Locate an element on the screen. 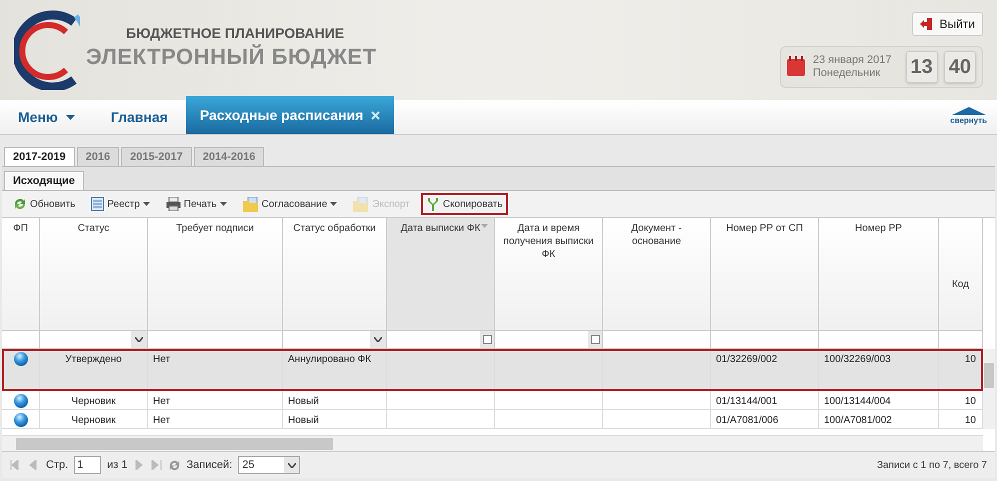  page-field: 1 is located at coordinates (88, 465).